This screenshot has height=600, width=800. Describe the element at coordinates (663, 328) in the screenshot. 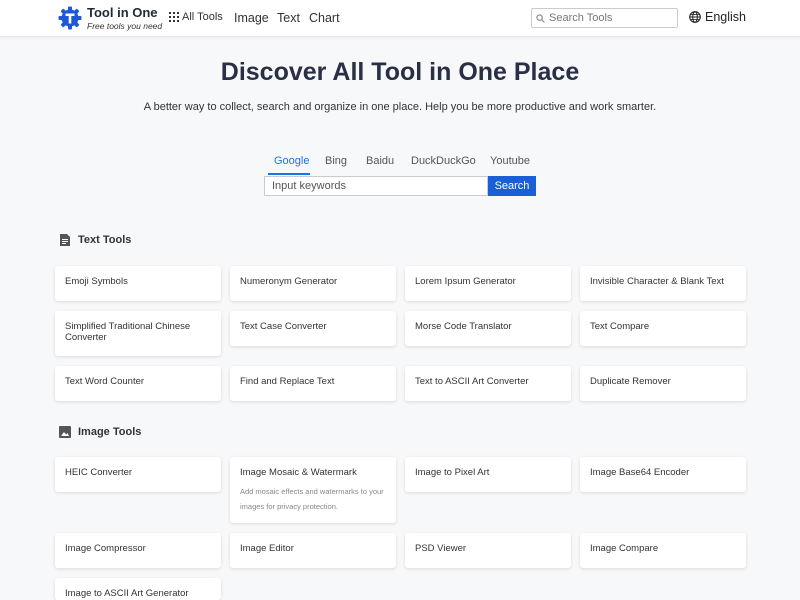

I see `tool-card-text-compare: Text Compare` at that location.